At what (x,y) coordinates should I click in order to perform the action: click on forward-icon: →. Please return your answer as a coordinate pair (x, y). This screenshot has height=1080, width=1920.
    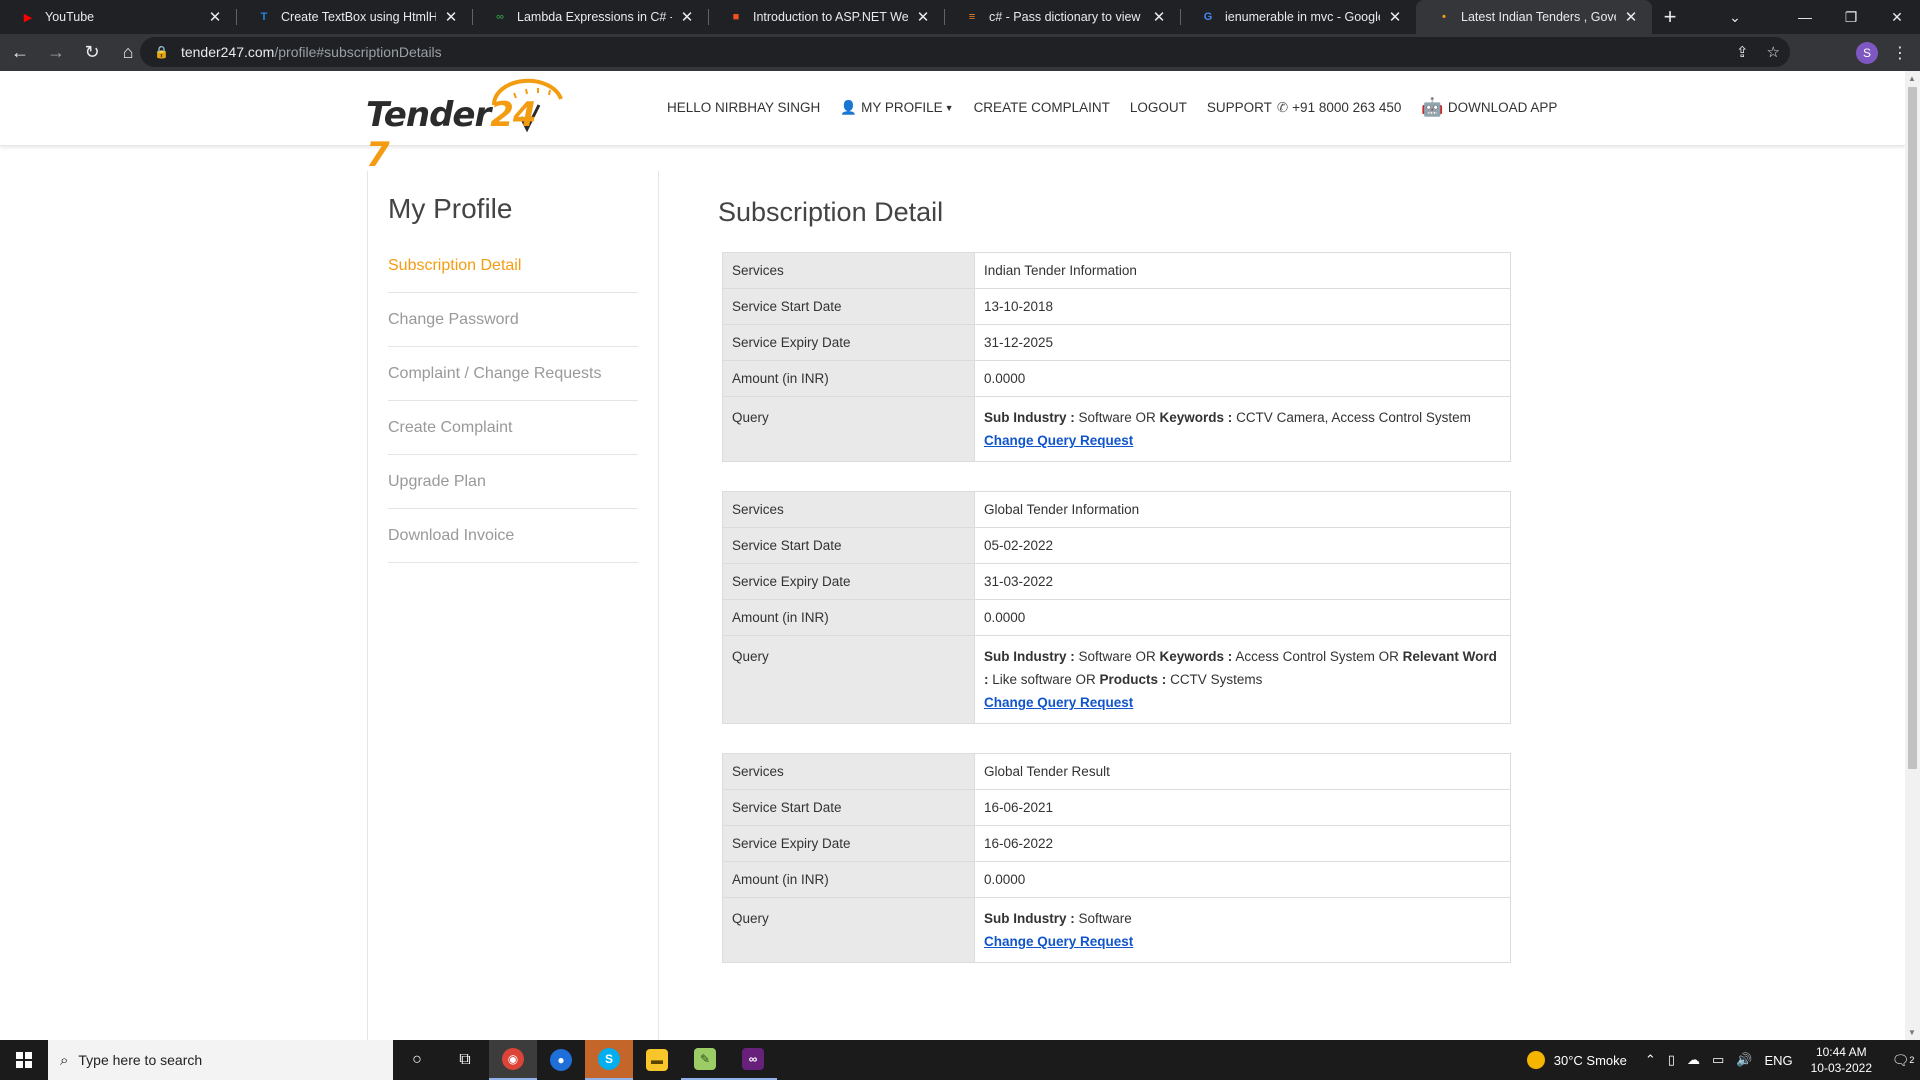
    Looking at the image, I should click on (56, 53).